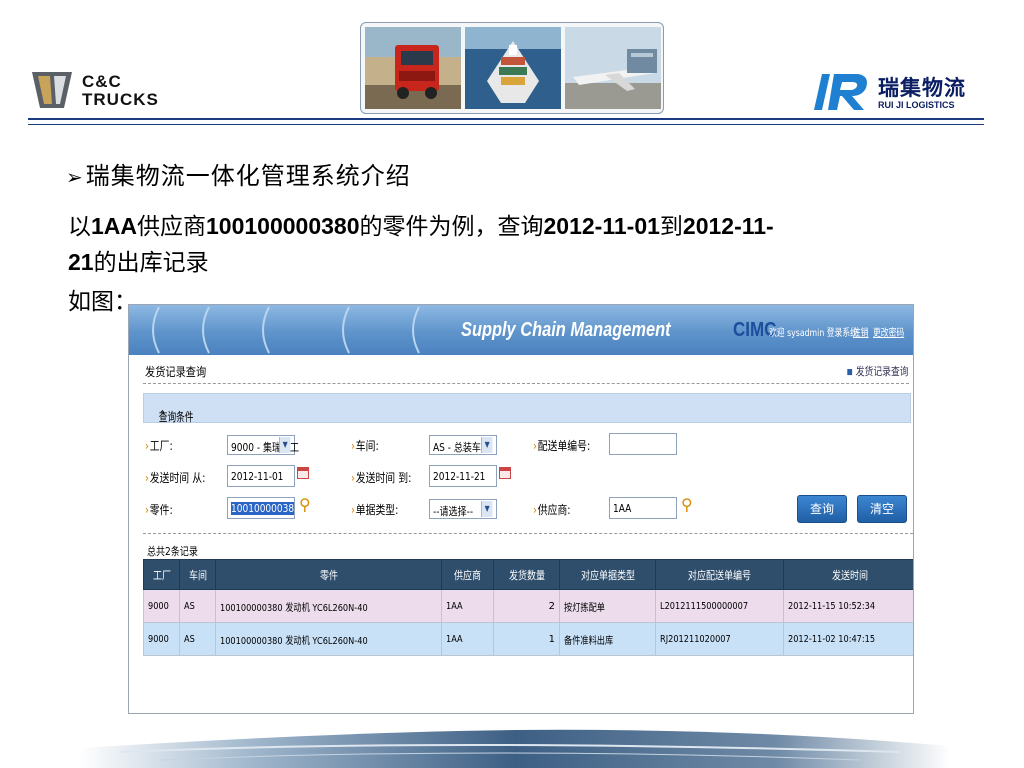 The image size is (1024, 768). What do you see at coordinates (463, 445) in the screenshot?
I see `workshop-select: AS - 总装车间 ▼` at bounding box center [463, 445].